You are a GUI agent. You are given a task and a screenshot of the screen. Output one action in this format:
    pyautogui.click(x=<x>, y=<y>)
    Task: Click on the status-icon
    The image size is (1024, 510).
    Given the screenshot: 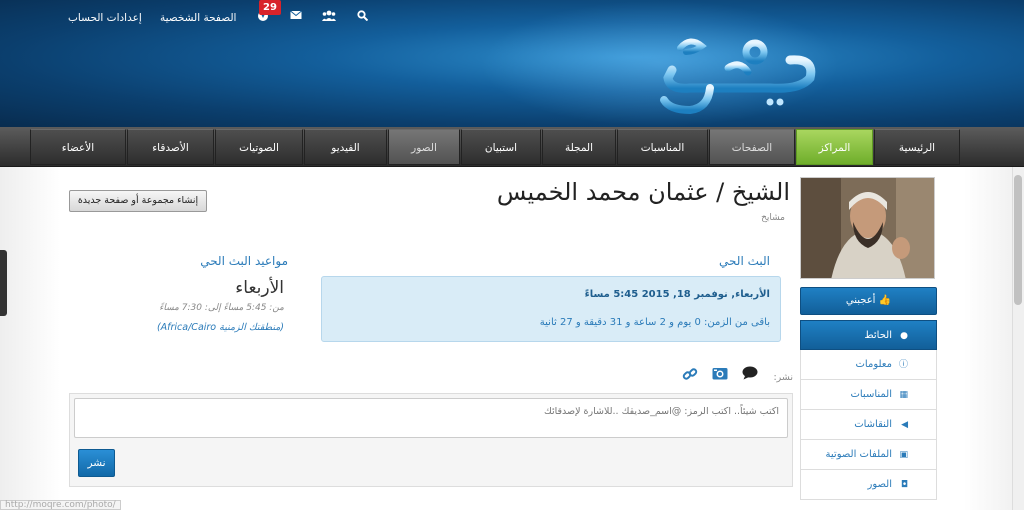 What is the action you would take?
    pyautogui.click(x=750, y=375)
    